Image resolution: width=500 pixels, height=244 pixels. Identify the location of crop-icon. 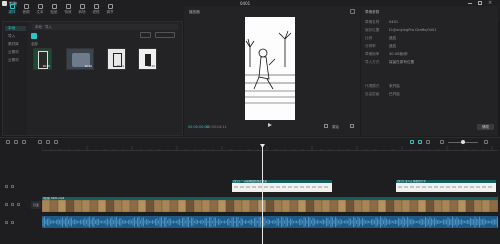
(326, 126).